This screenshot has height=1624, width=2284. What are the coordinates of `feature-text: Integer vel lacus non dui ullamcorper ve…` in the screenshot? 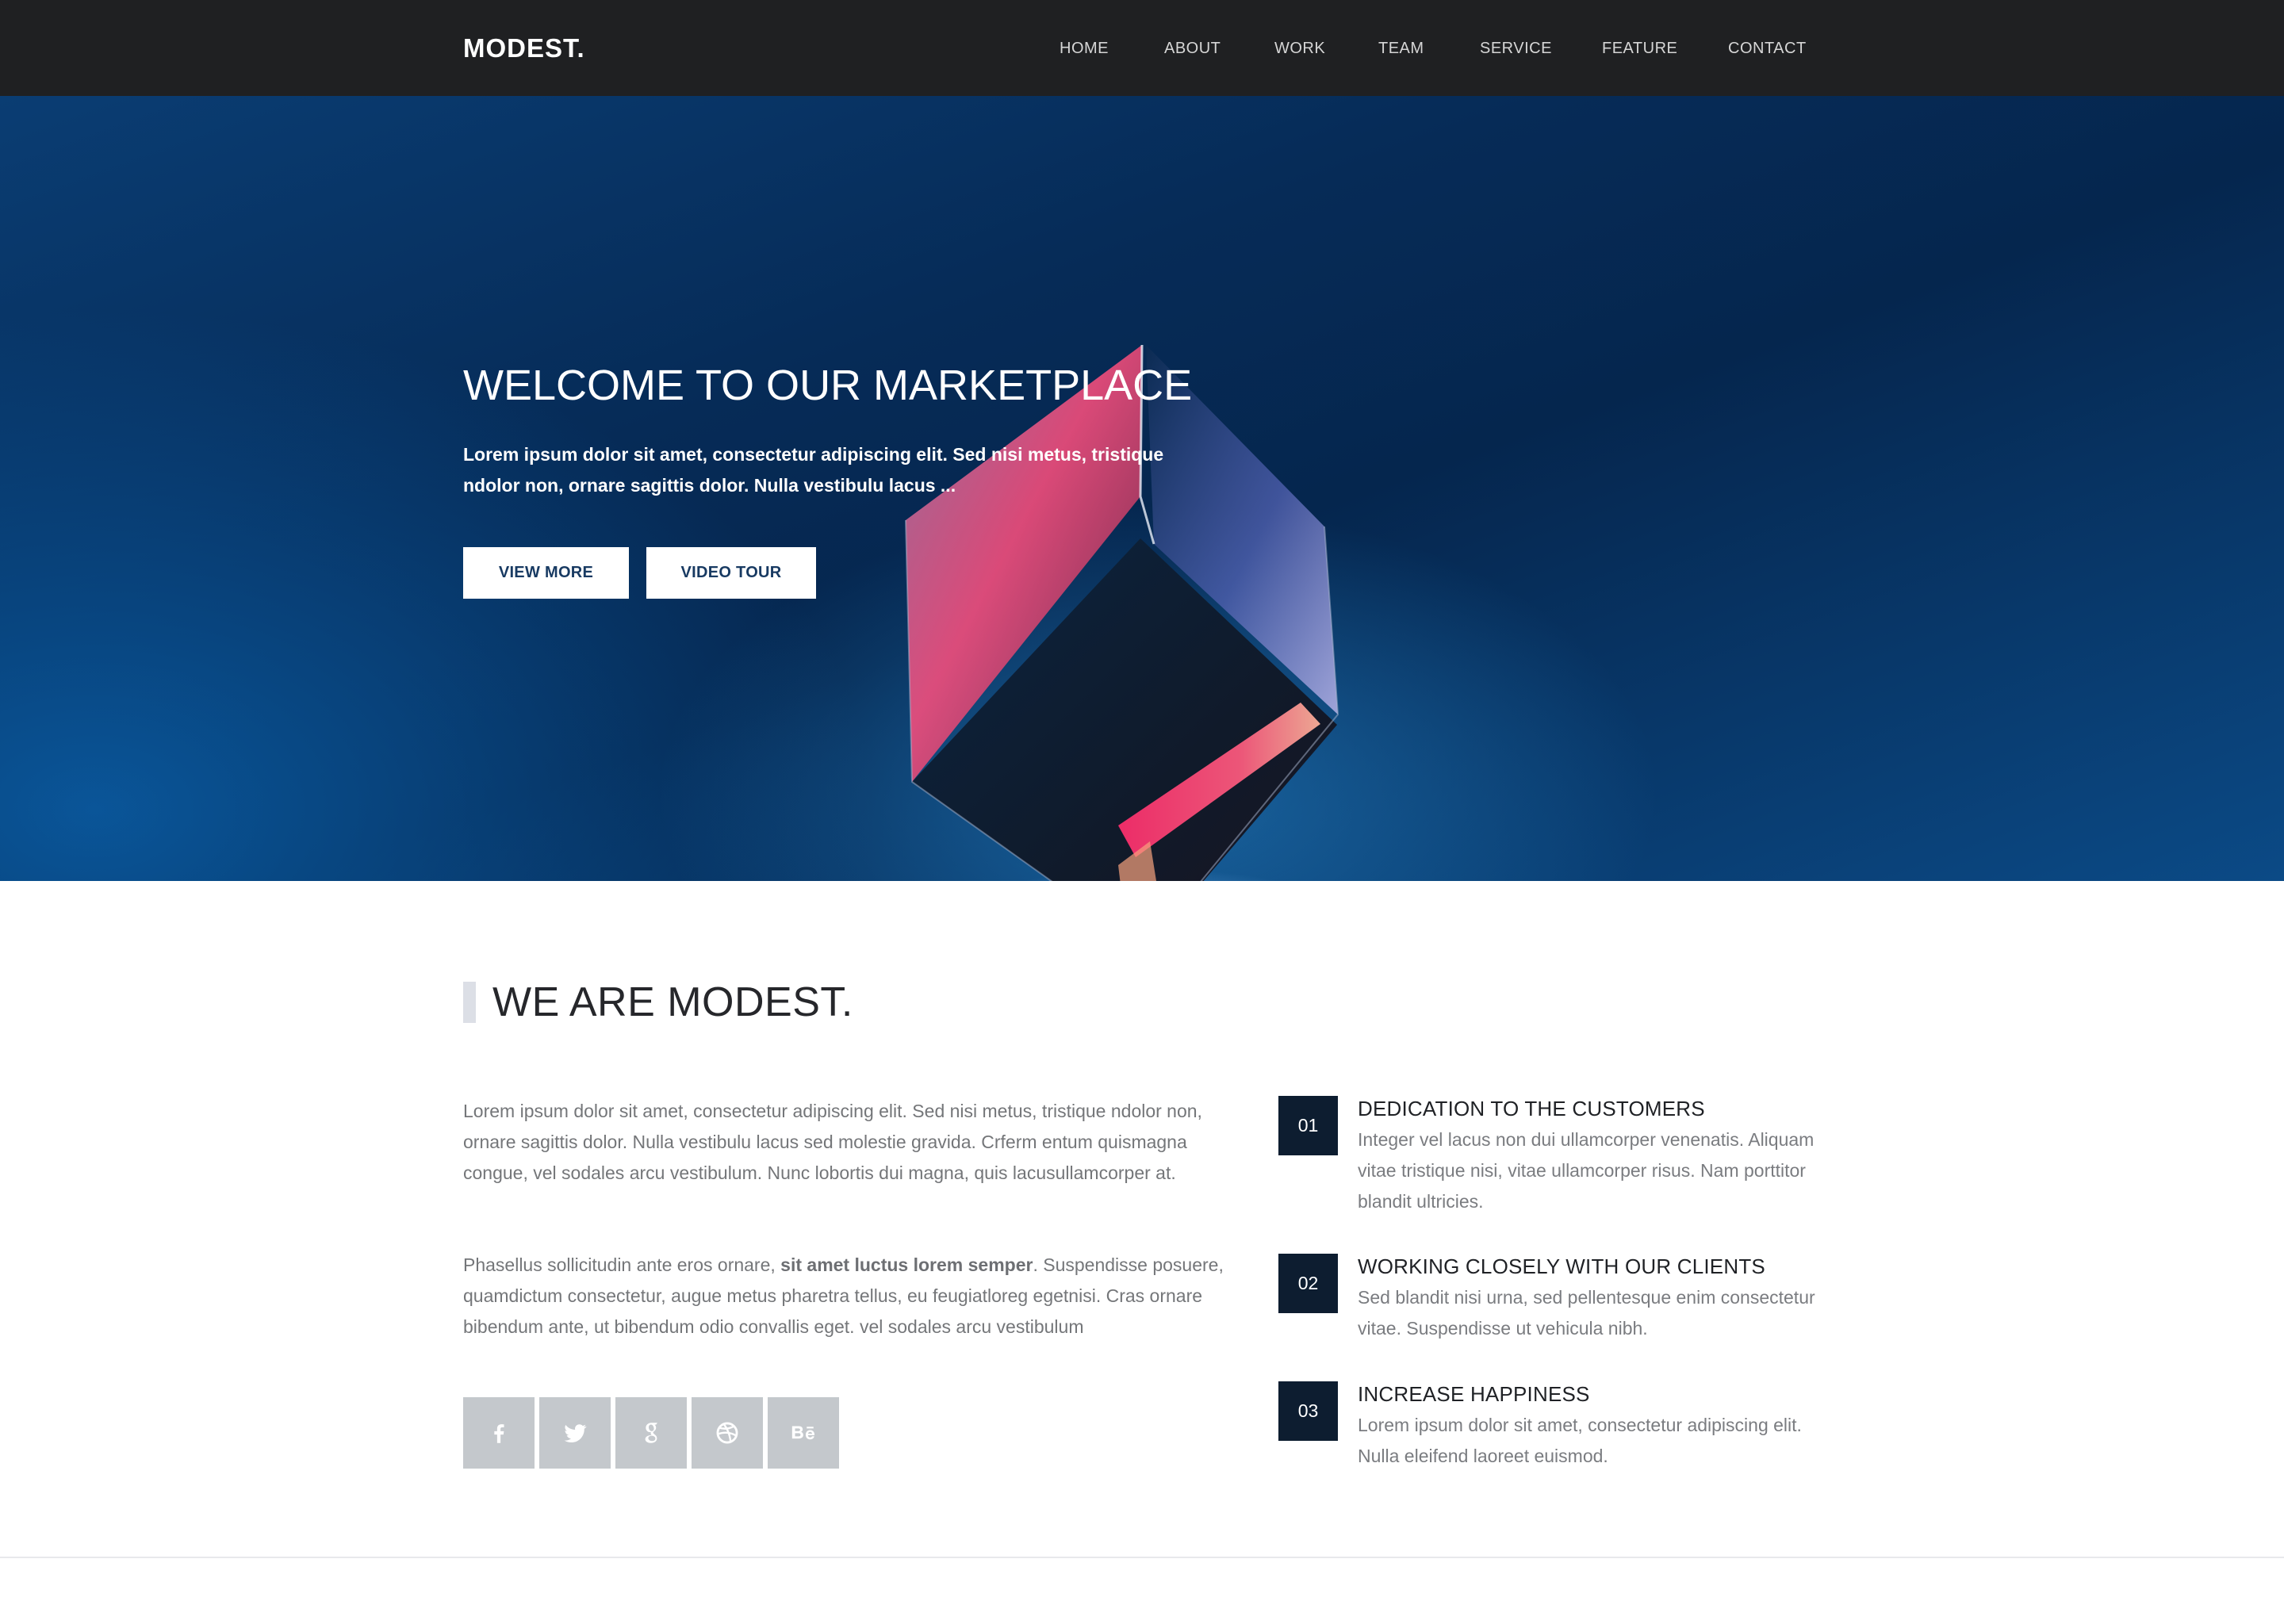 It's located at (1586, 1170).